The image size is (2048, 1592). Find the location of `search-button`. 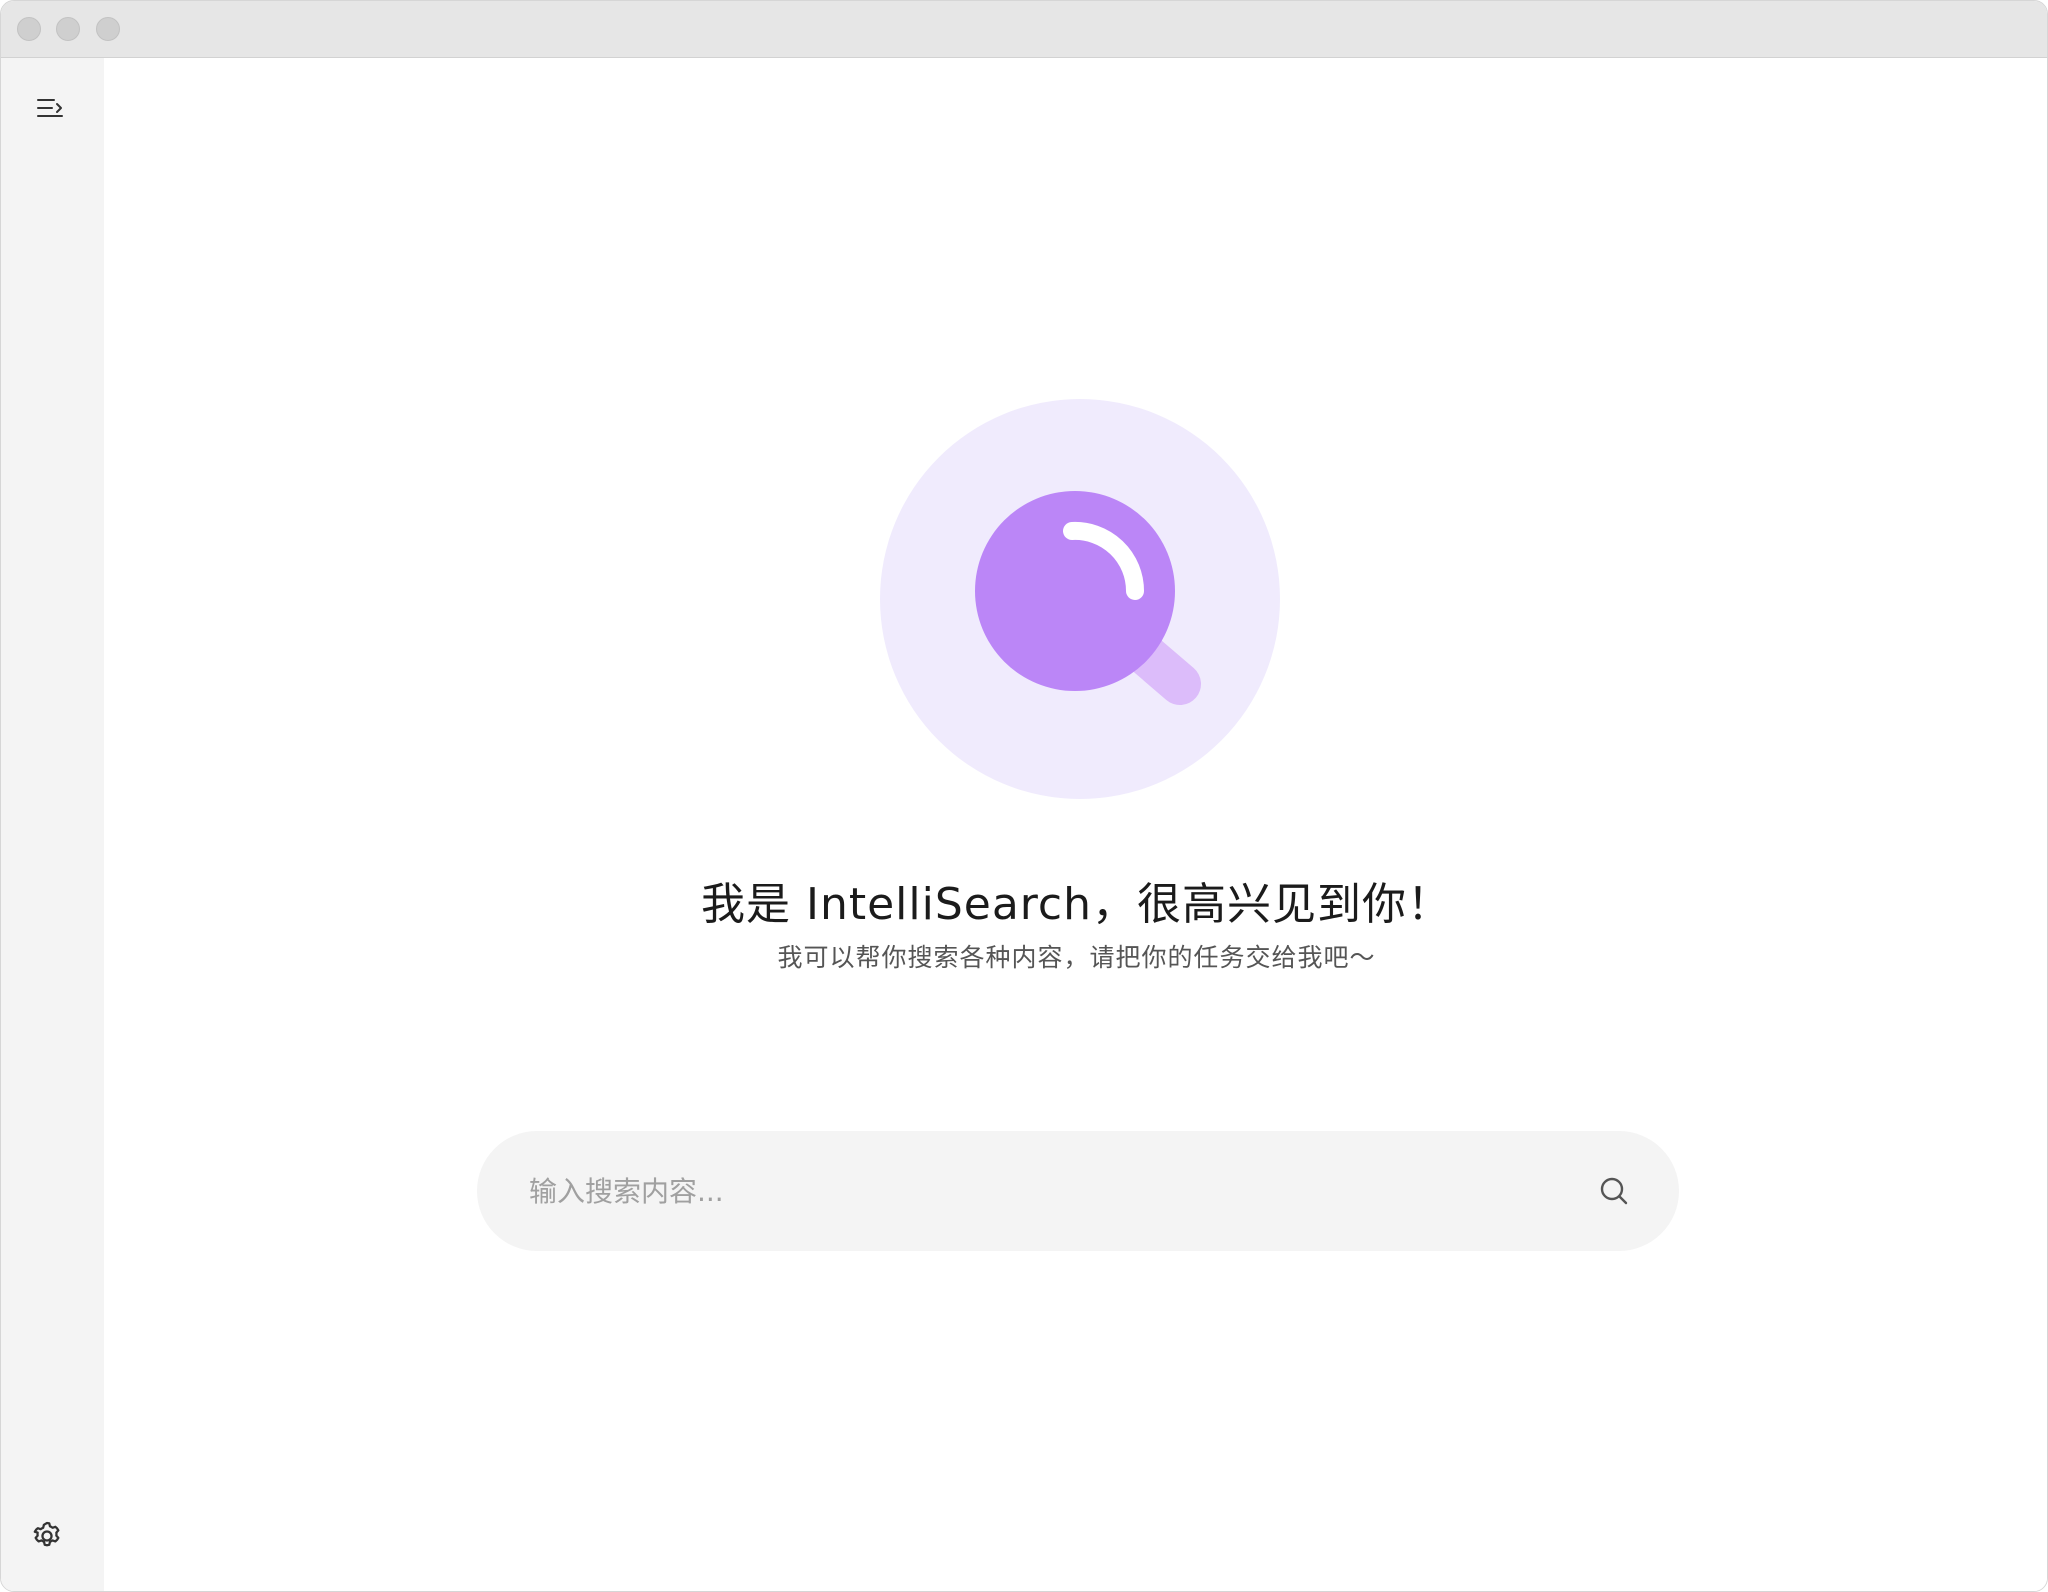

search-button is located at coordinates (1614, 1191).